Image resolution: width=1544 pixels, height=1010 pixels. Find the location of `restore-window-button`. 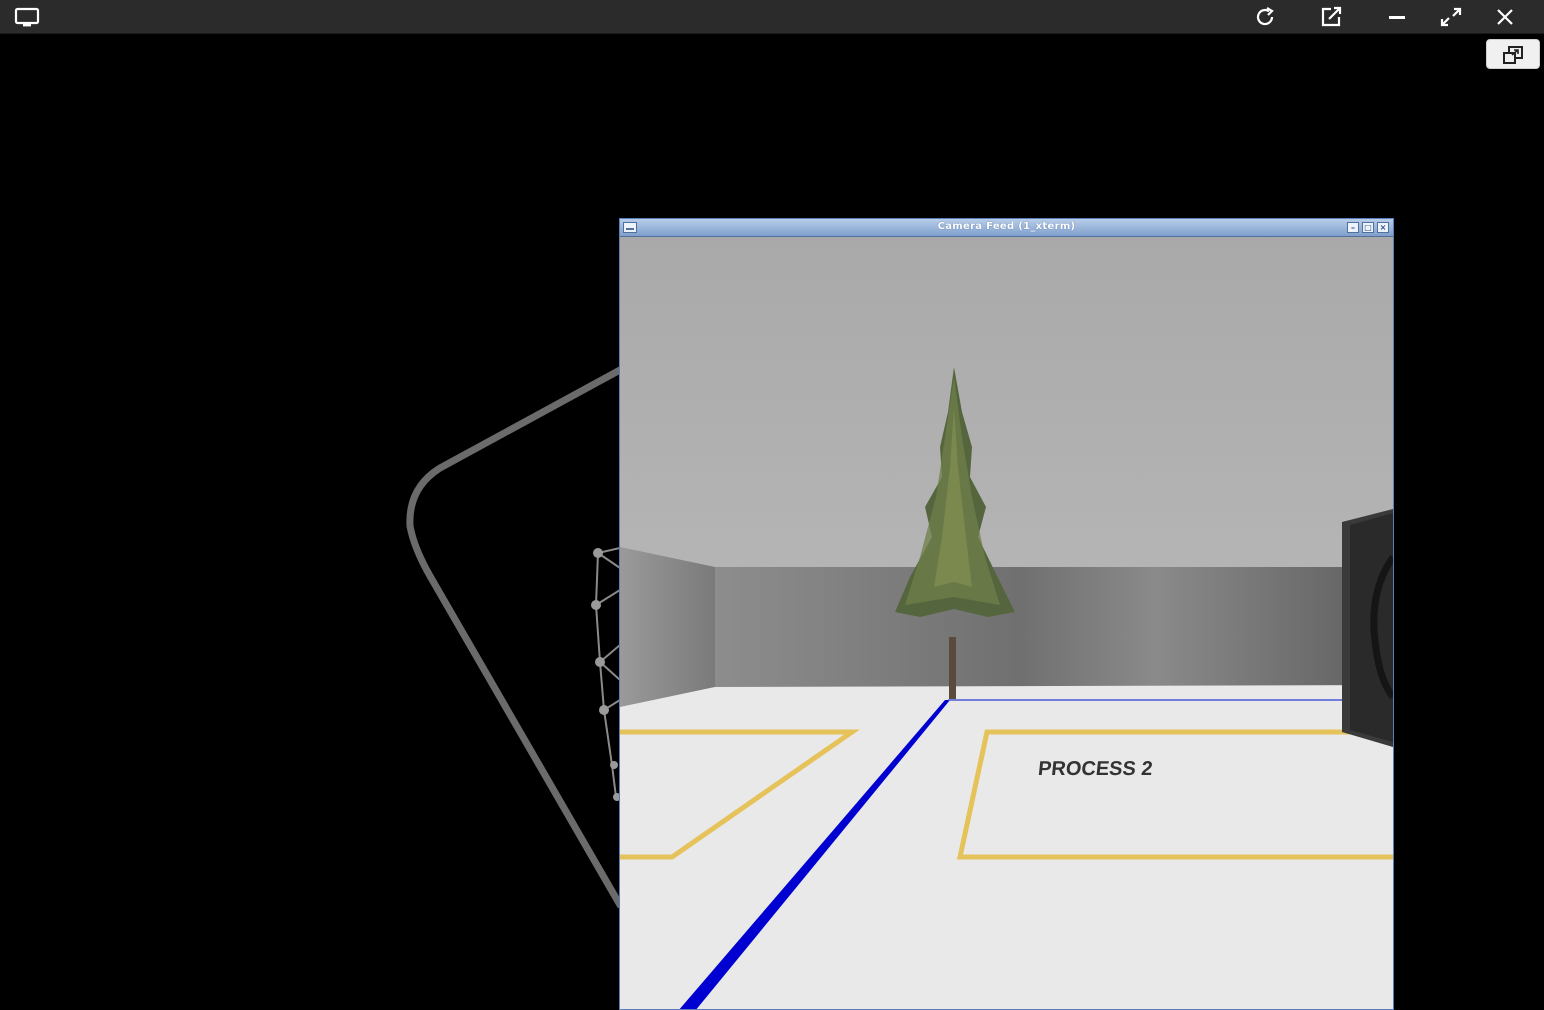

restore-window-button is located at coordinates (1513, 54).